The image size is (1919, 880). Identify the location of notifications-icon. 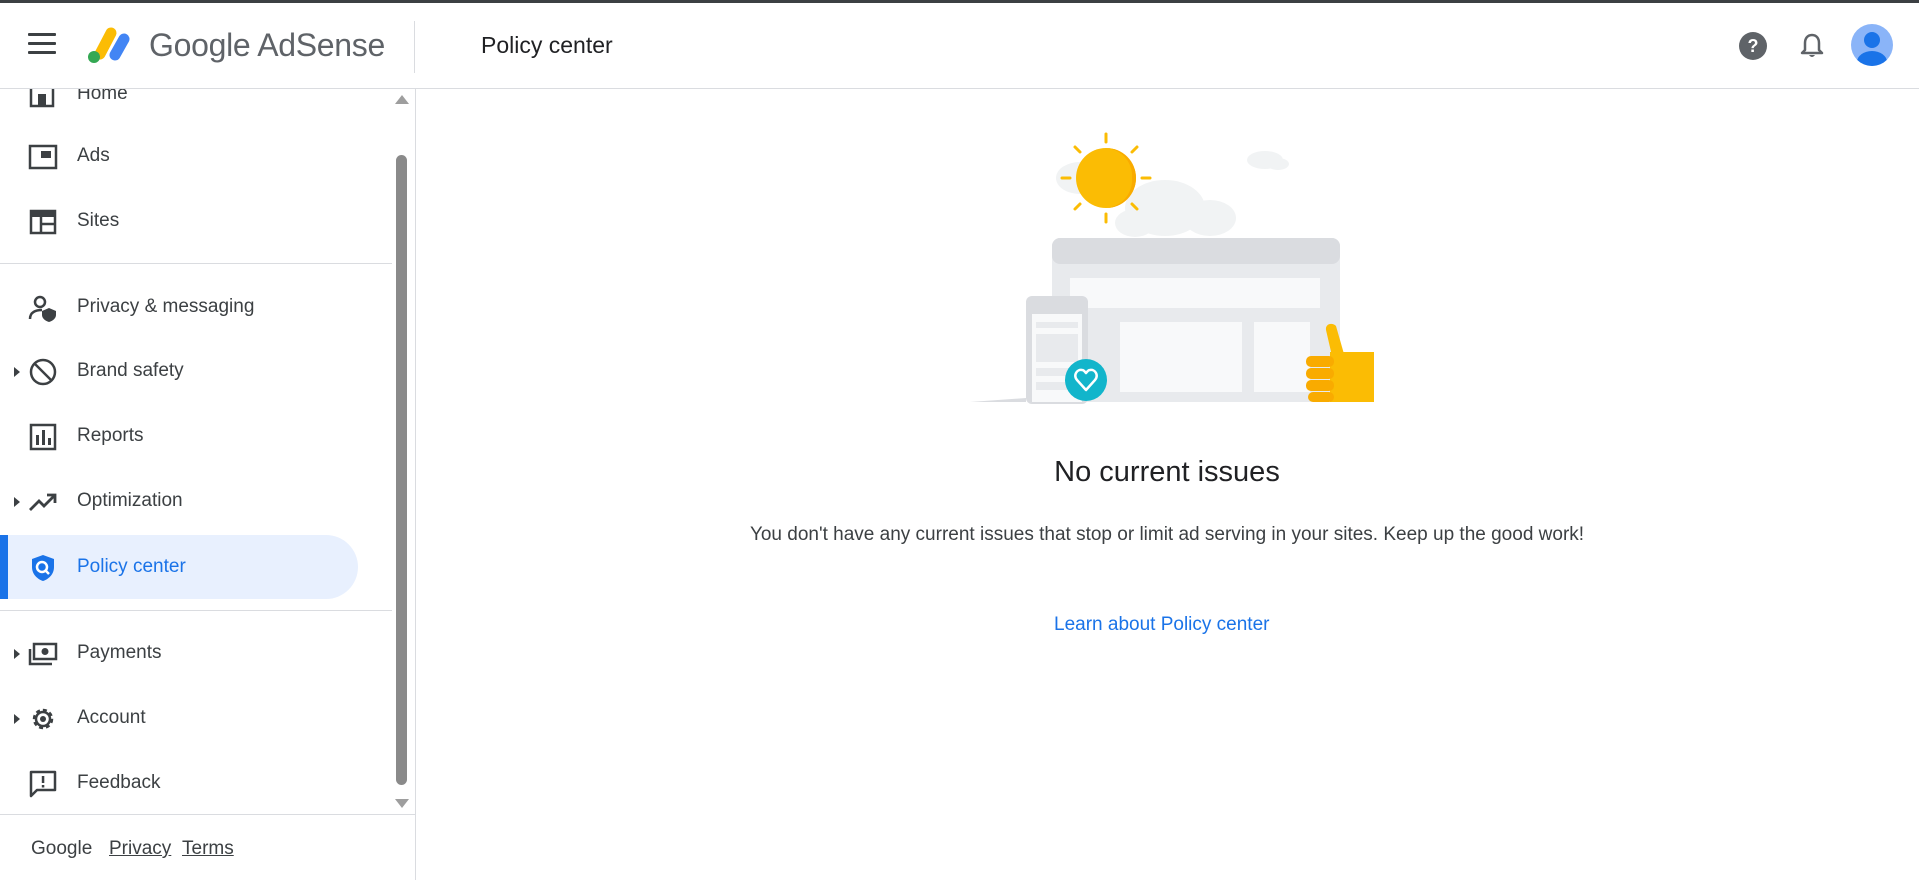
(1812, 46).